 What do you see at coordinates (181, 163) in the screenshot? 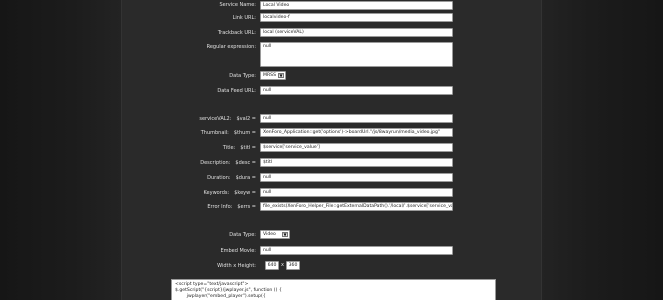
I see `description-label: Description: $desc =` at bounding box center [181, 163].